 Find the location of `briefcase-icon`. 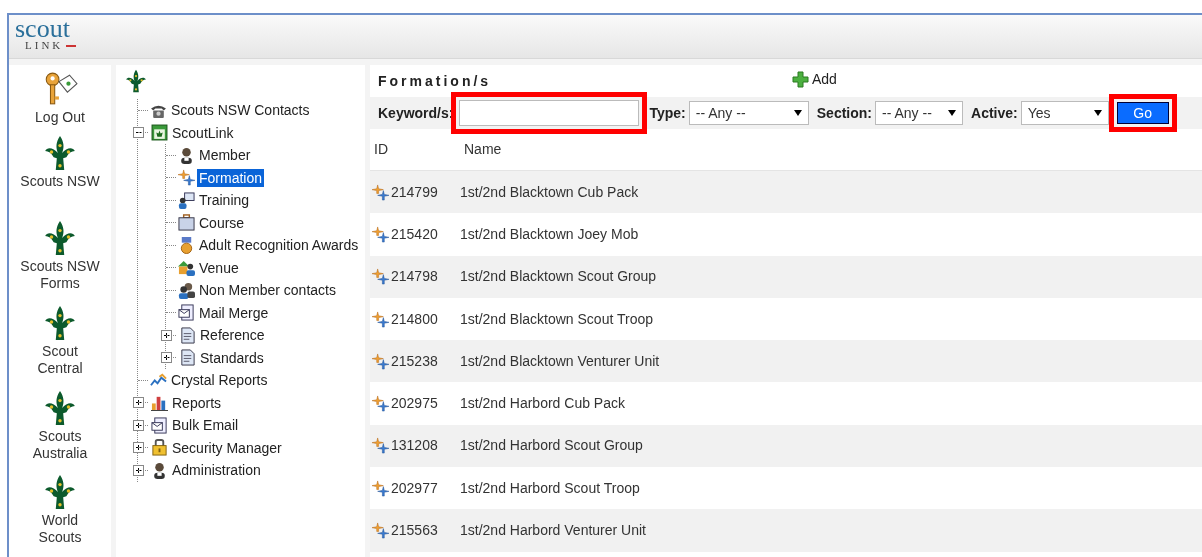

briefcase-icon is located at coordinates (186, 223).